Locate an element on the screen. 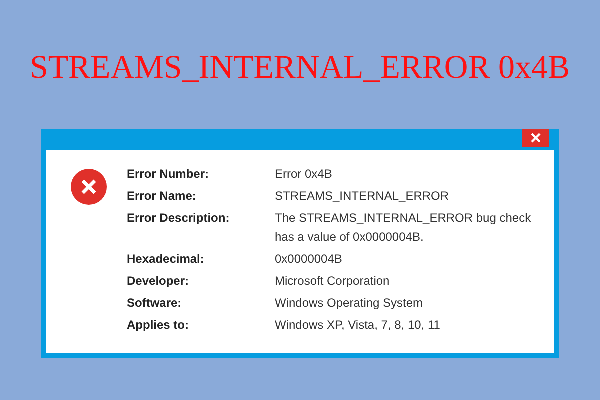  field-value: 0x0000004B is located at coordinates (309, 259).